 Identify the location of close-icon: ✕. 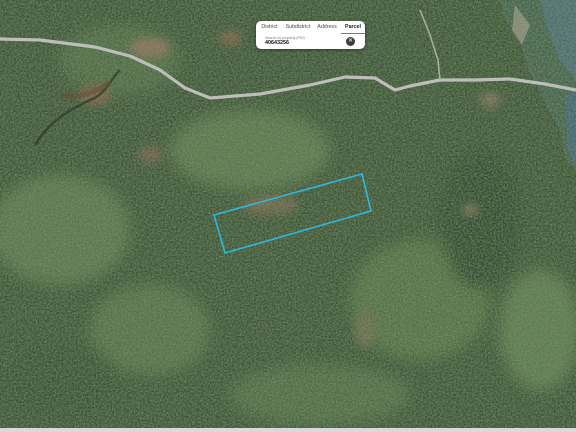
(350, 41).